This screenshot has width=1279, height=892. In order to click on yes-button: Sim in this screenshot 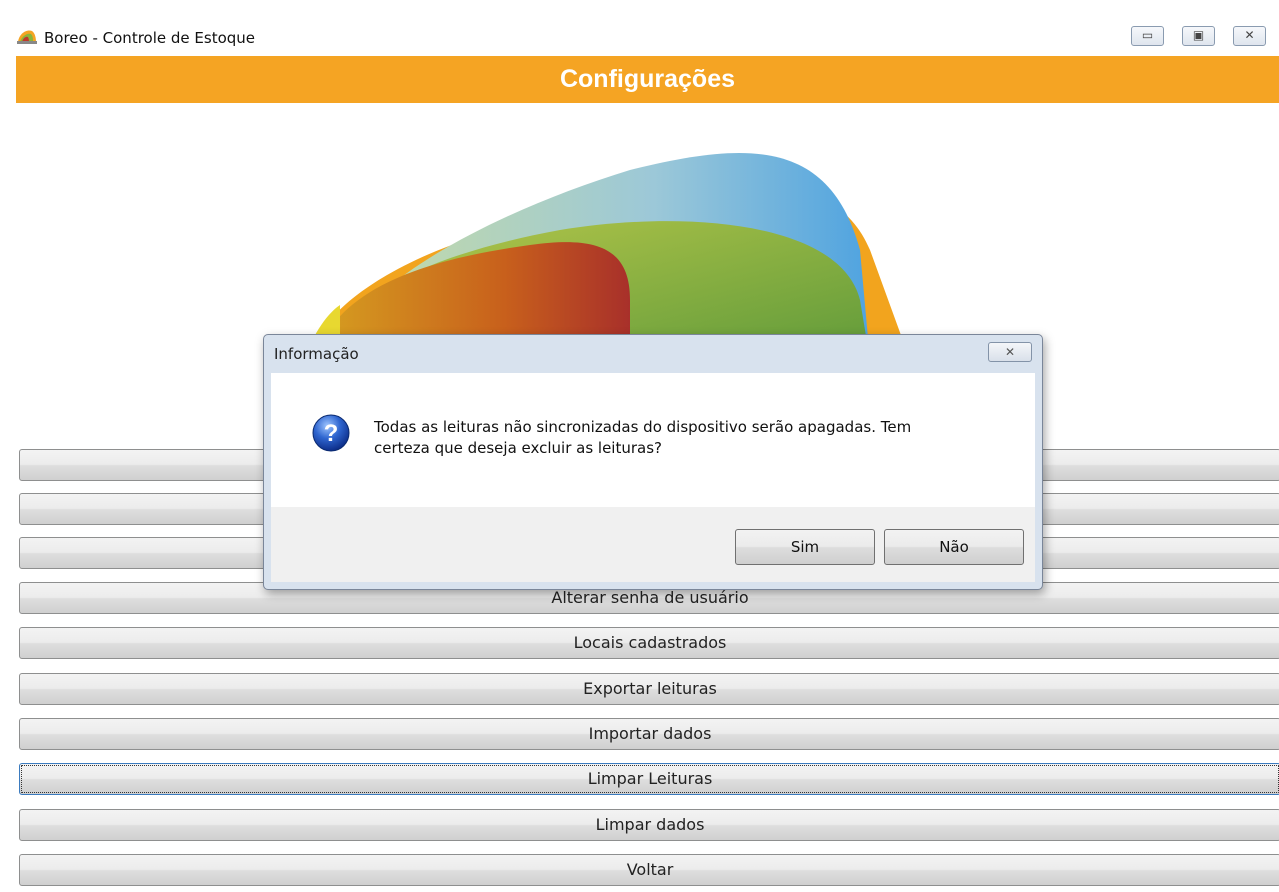, I will do `click(805, 547)`.